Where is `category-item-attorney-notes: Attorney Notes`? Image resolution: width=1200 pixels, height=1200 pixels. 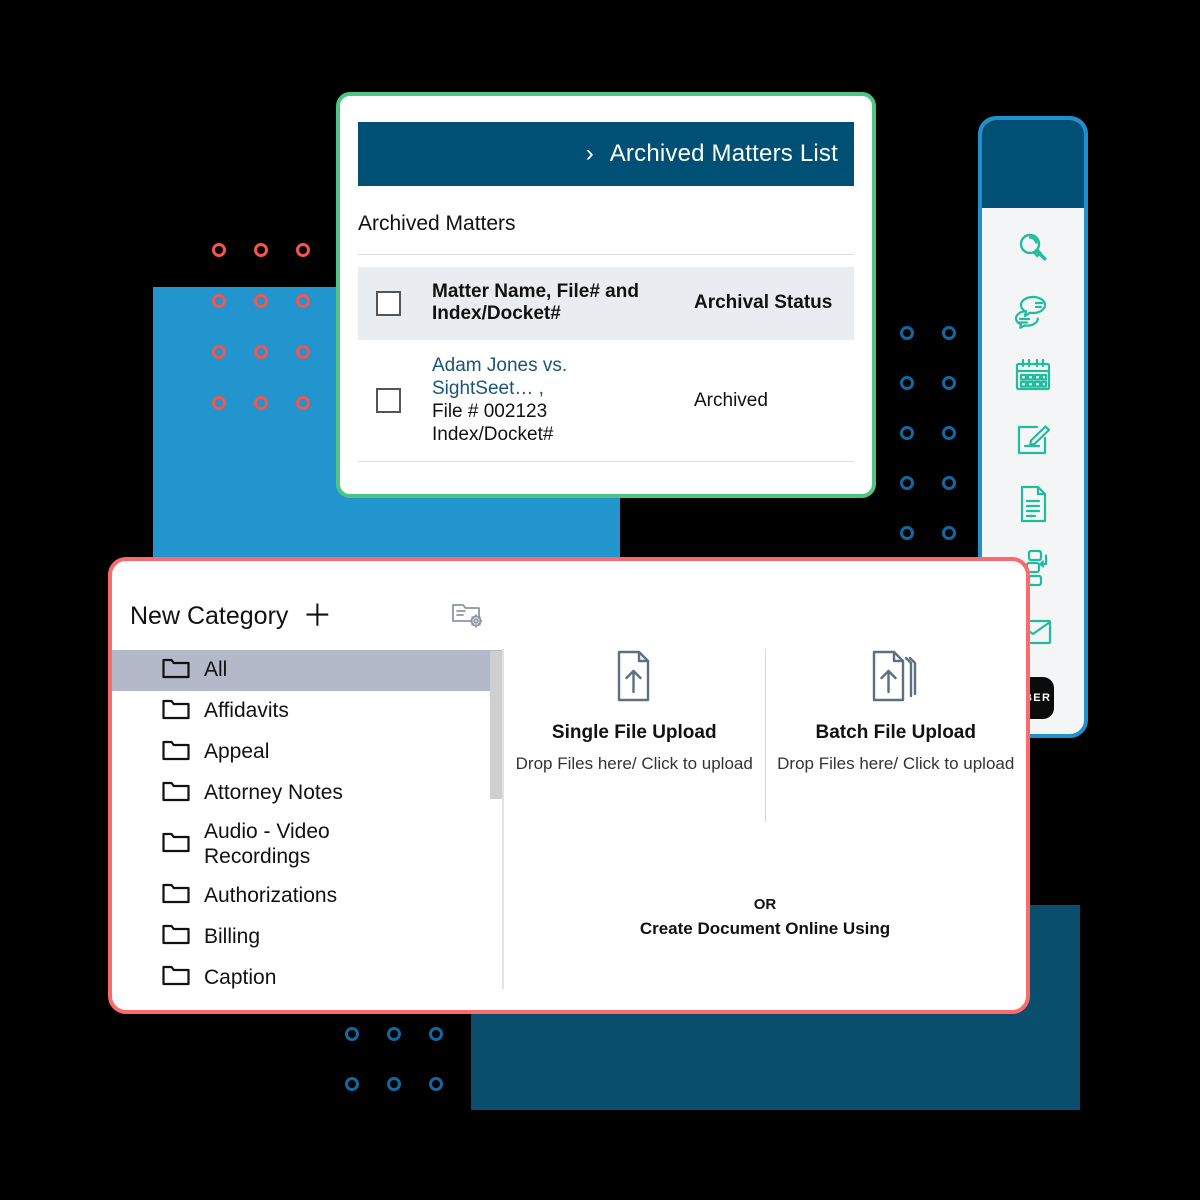
category-item-attorney-notes: Attorney Notes is located at coordinates (307, 793).